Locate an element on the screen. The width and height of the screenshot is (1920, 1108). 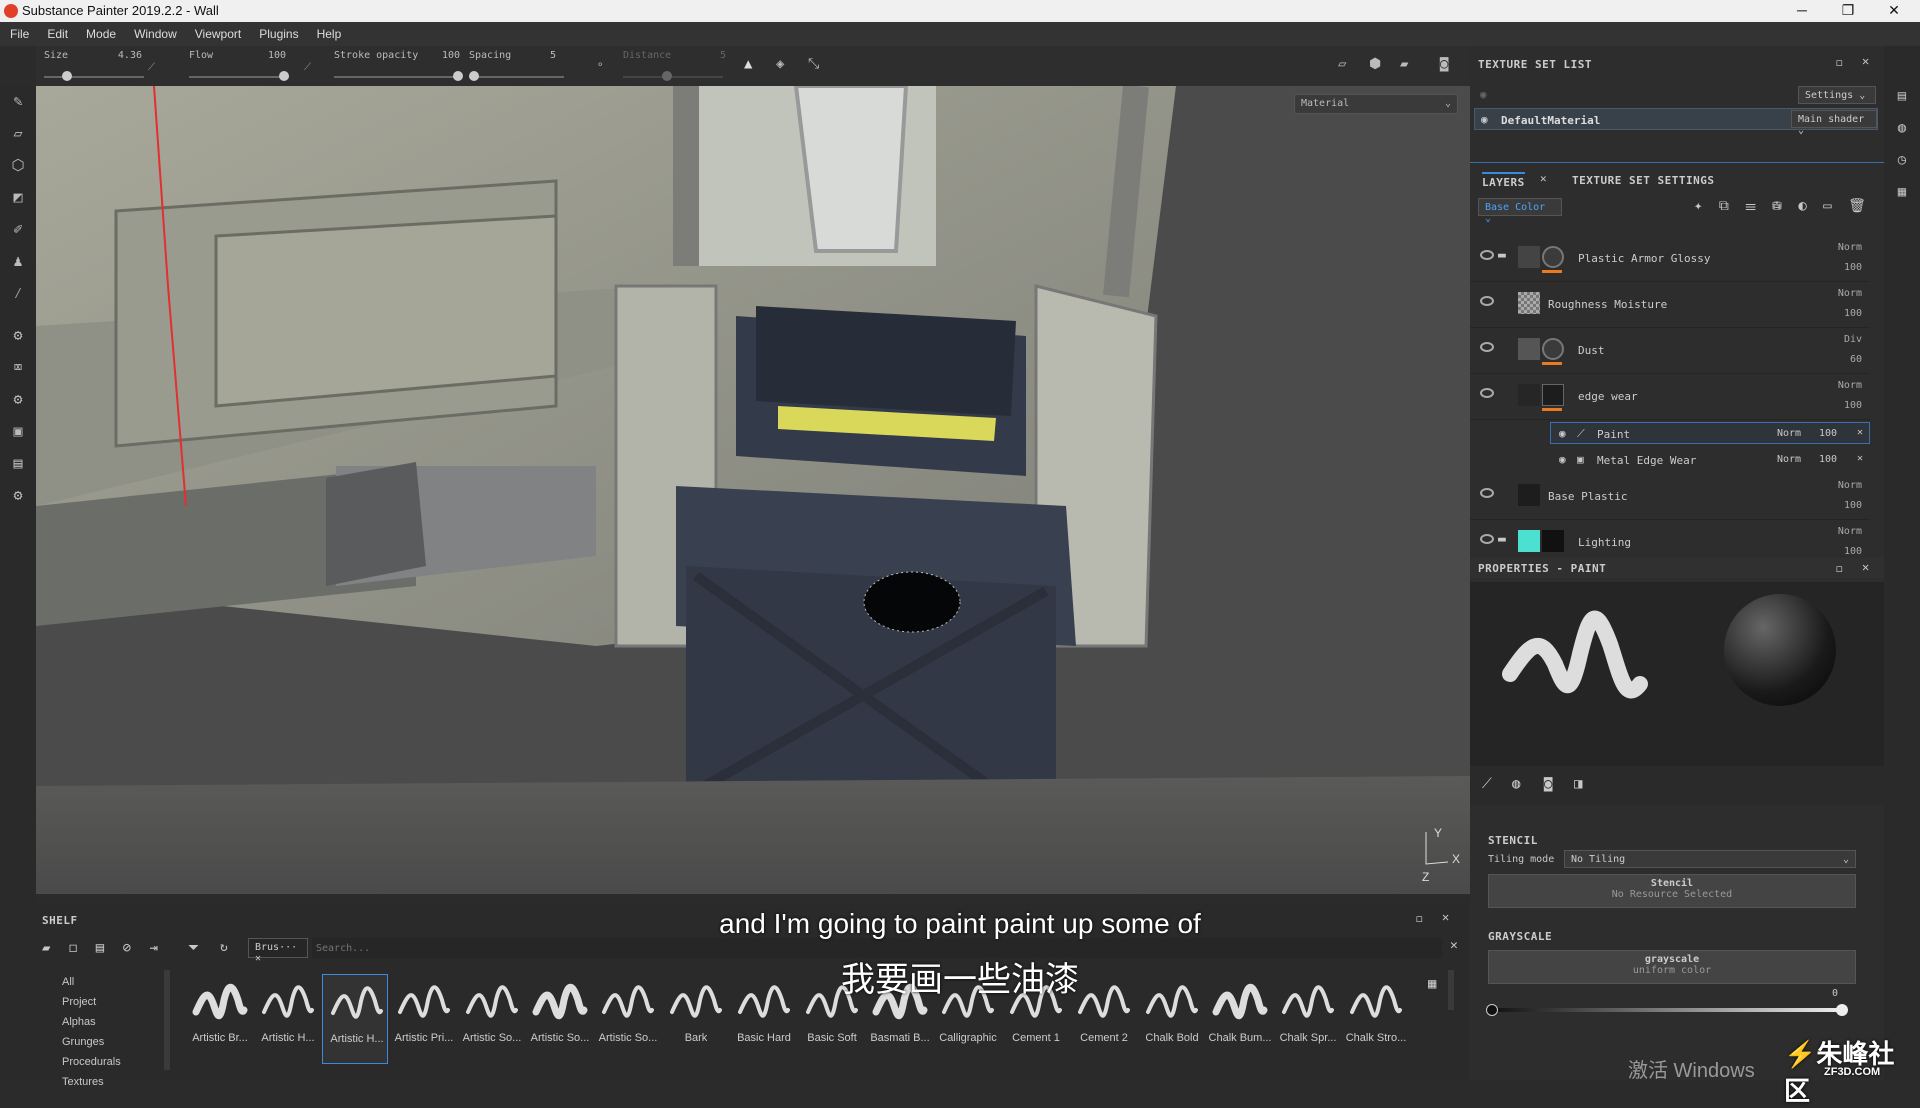
tiling-mode-dropdown: No Tiling ⌄ is located at coordinates (1710, 859).